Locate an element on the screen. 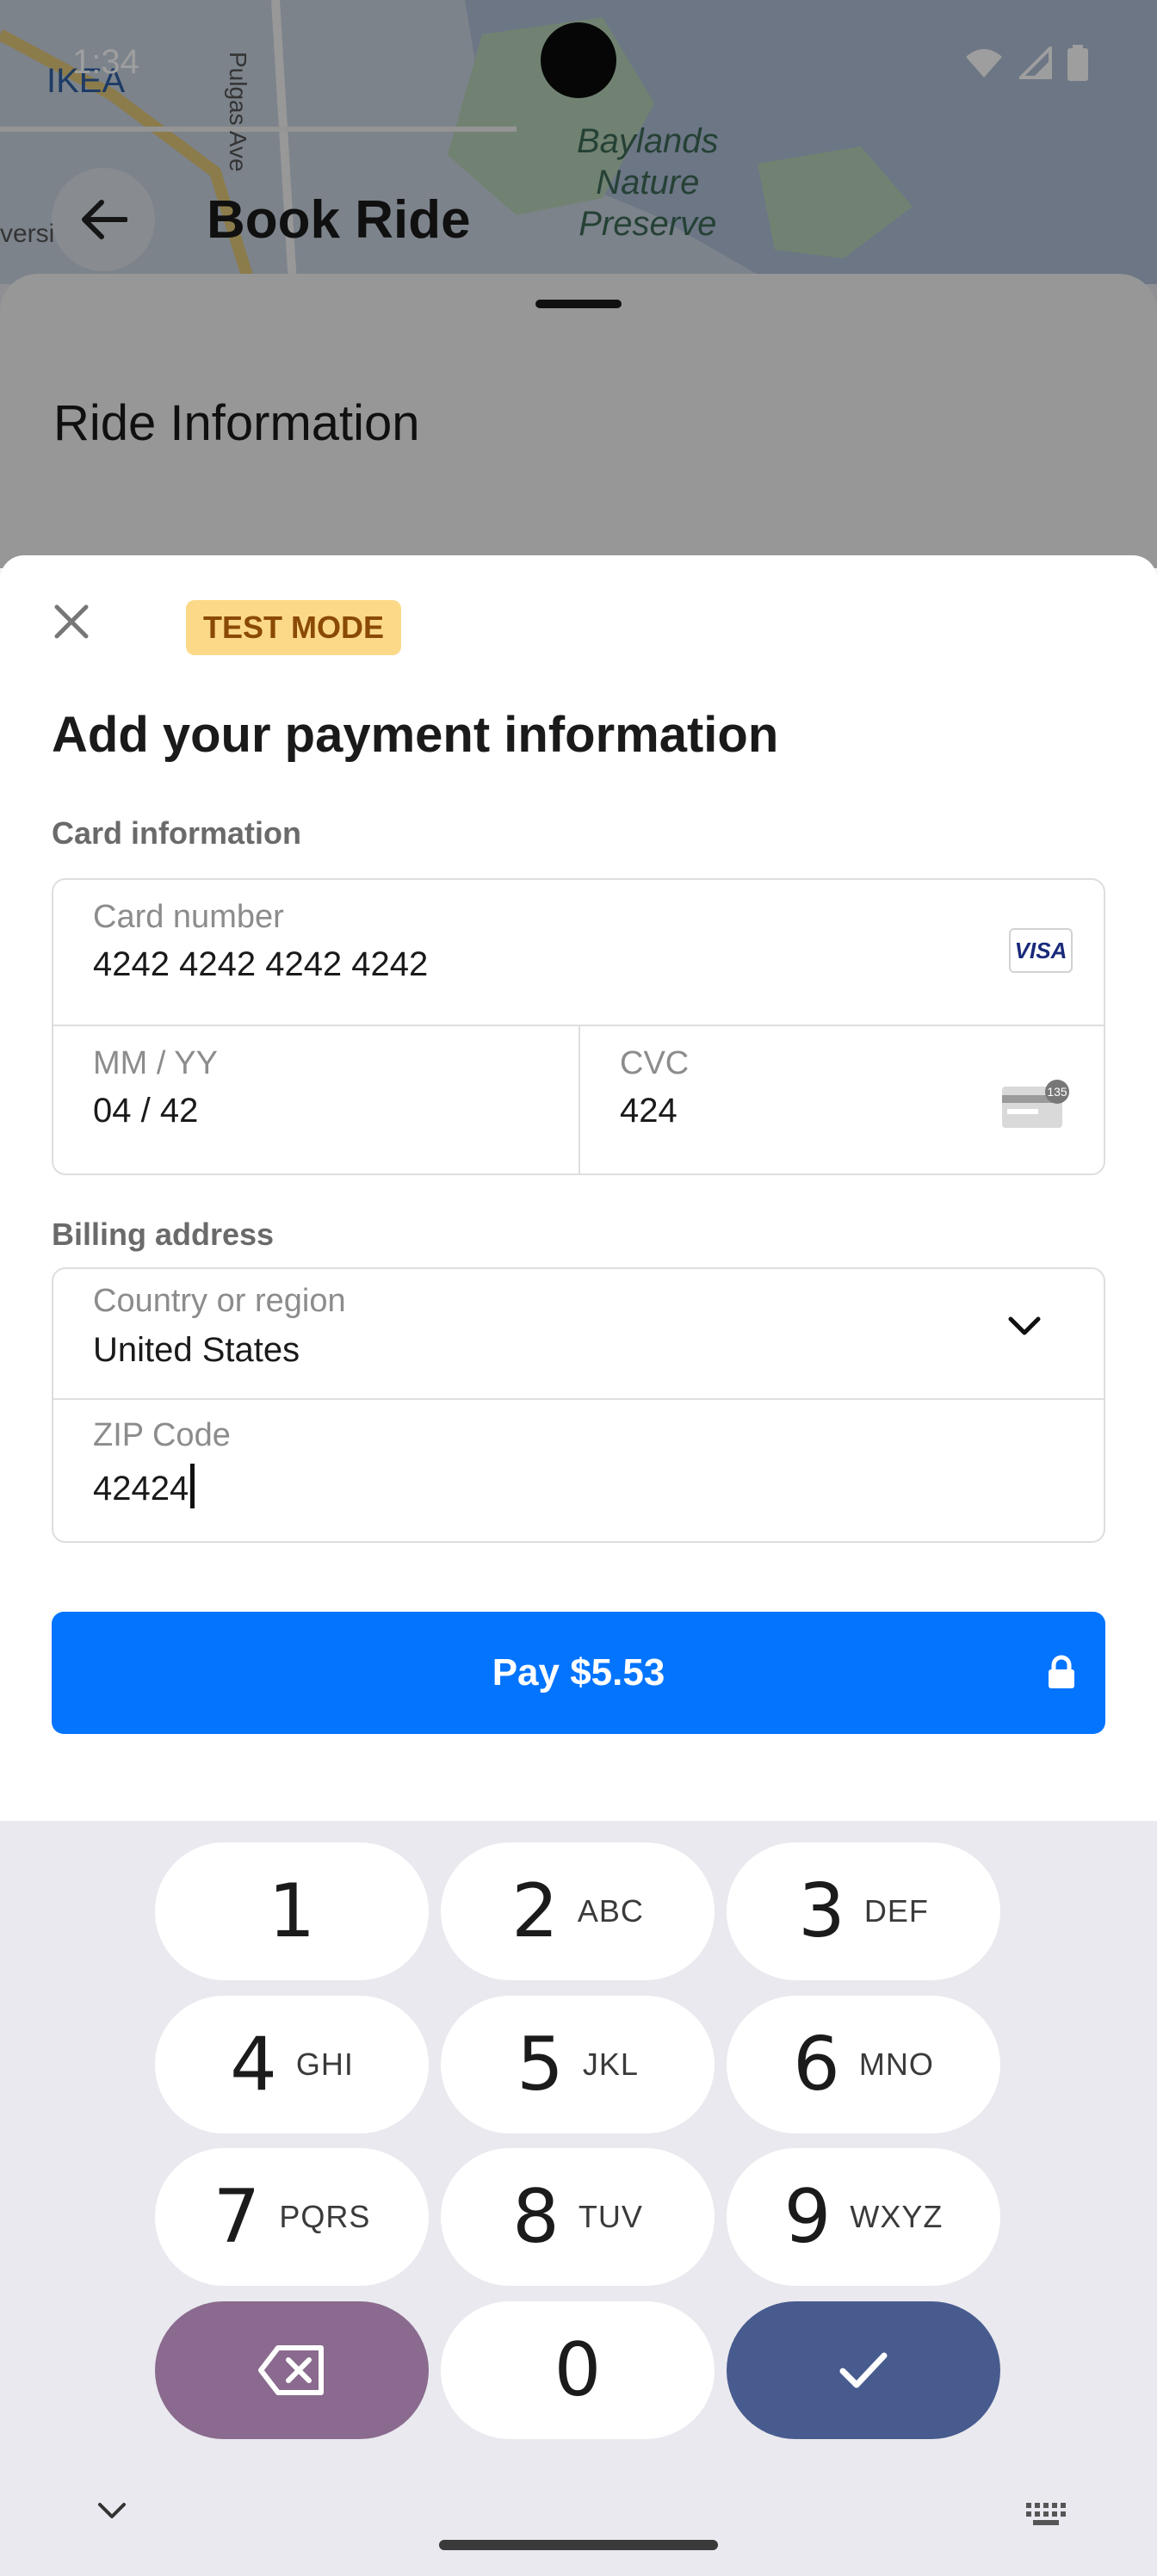 This screenshot has width=1157, height=2576. key-4: 4 GHI is located at coordinates (292, 2064).